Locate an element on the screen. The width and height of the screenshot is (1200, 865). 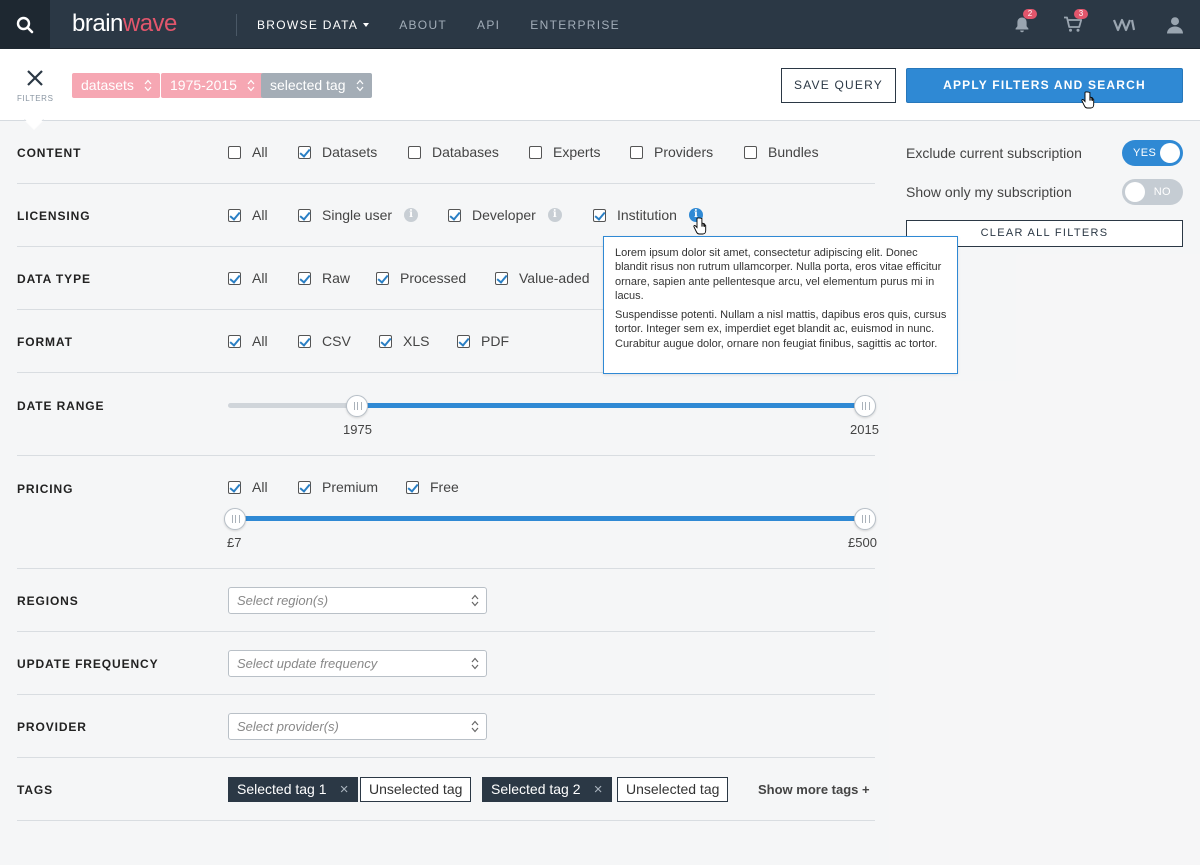
main-menu: BROWSE DATA ABOUT API ENTERPRISE is located at coordinates (438, 24).